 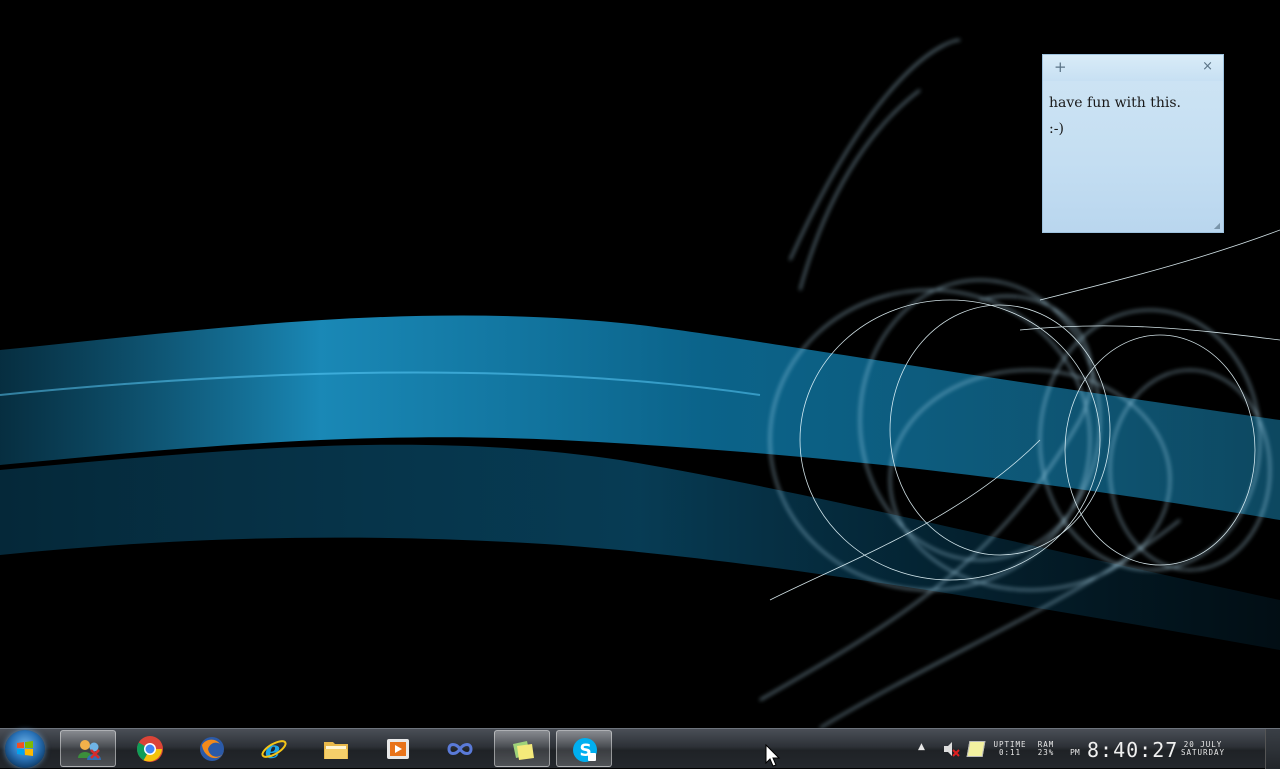 What do you see at coordinates (1207, 66) in the screenshot?
I see `close-note-button: ×` at bounding box center [1207, 66].